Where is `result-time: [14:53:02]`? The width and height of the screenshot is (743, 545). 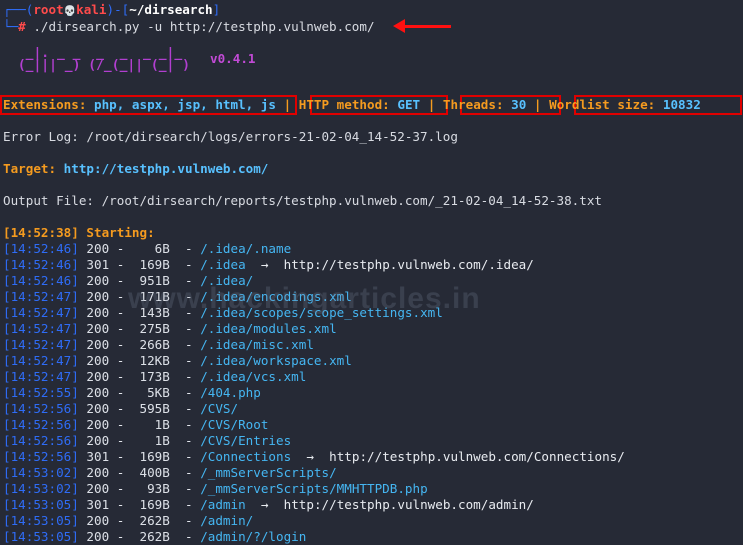
result-time: [14:53:02] is located at coordinates (41, 472).